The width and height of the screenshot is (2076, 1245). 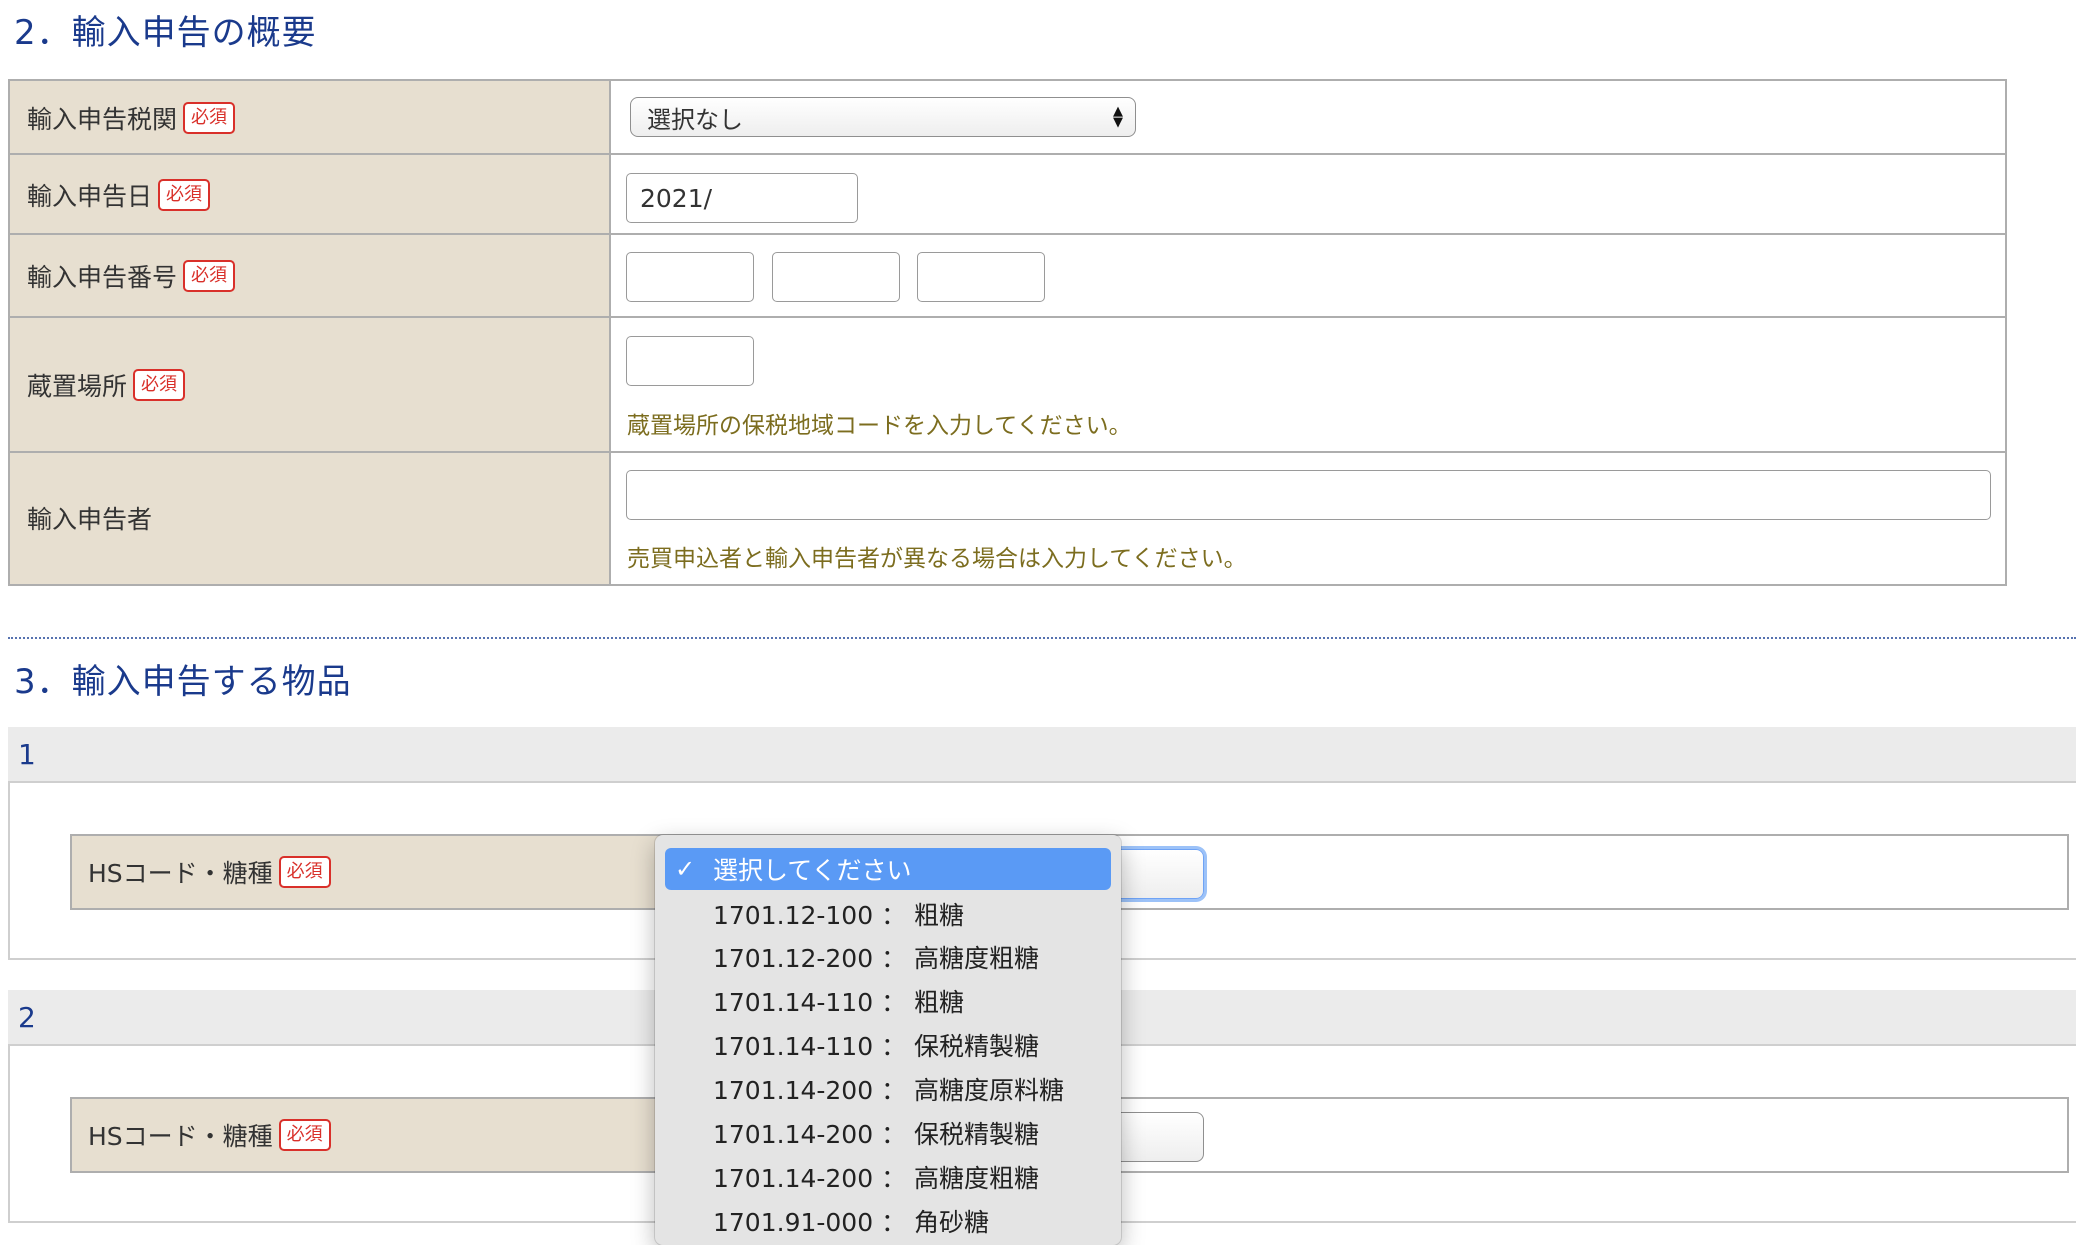 What do you see at coordinates (90, 196) in the screenshot?
I see `date-label-text: 輸入申告日` at bounding box center [90, 196].